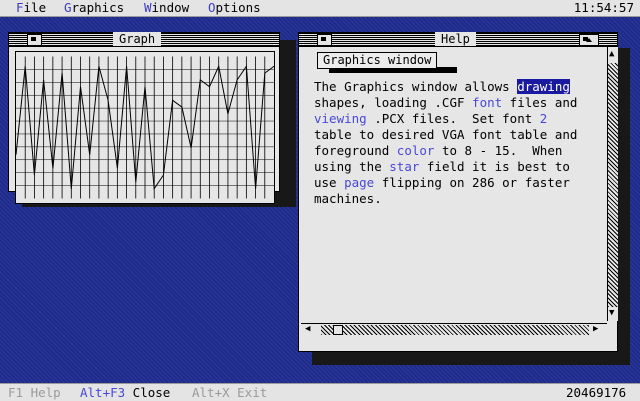 This screenshot has width=640, height=401. What do you see at coordinates (34, 392) in the screenshot?
I see `f1-help: F1 Help` at bounding box center [34, 392].